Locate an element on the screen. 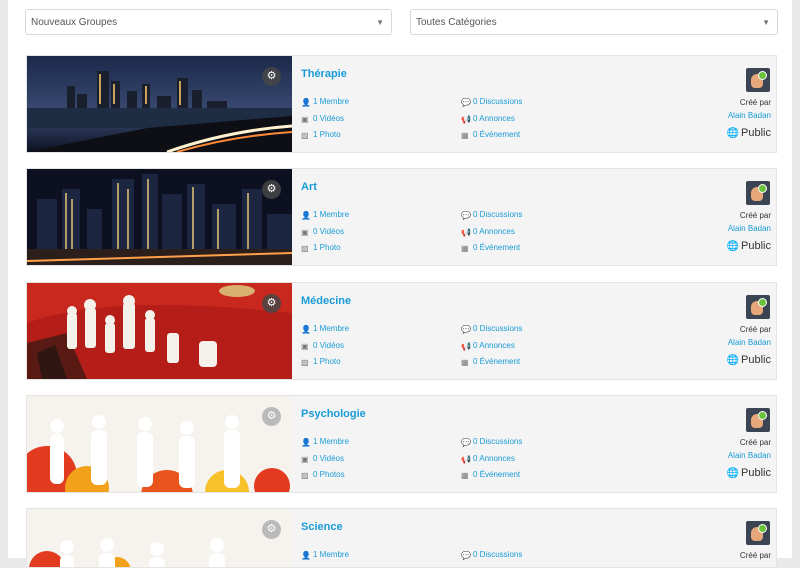  group-title: Art is located at coordinates (309, 187).